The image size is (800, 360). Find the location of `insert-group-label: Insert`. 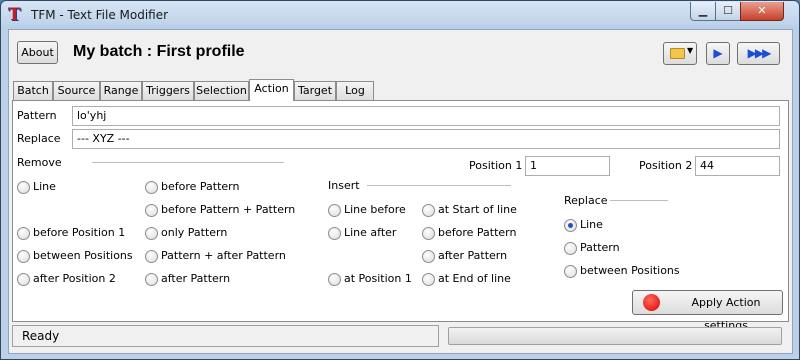

insert-group-label: Insert is located at coordinates (344, 185).